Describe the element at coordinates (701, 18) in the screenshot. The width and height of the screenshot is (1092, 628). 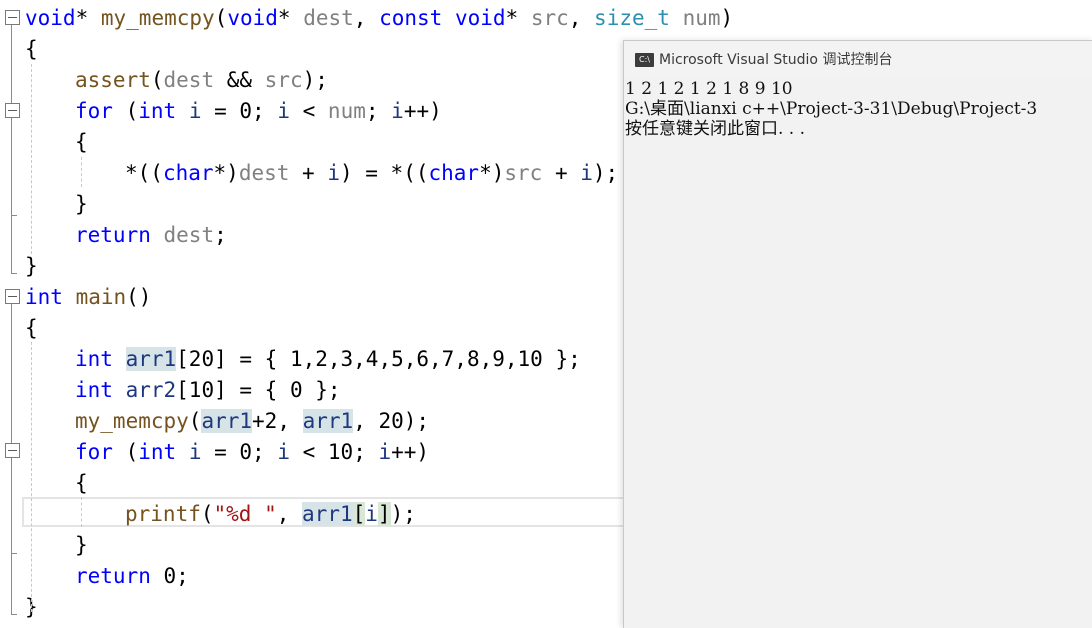
I see `code-token: num` at that location.